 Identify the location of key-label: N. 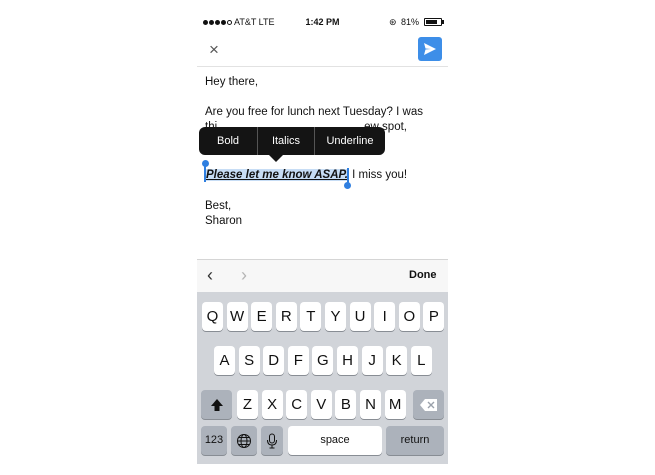
(370, 404).